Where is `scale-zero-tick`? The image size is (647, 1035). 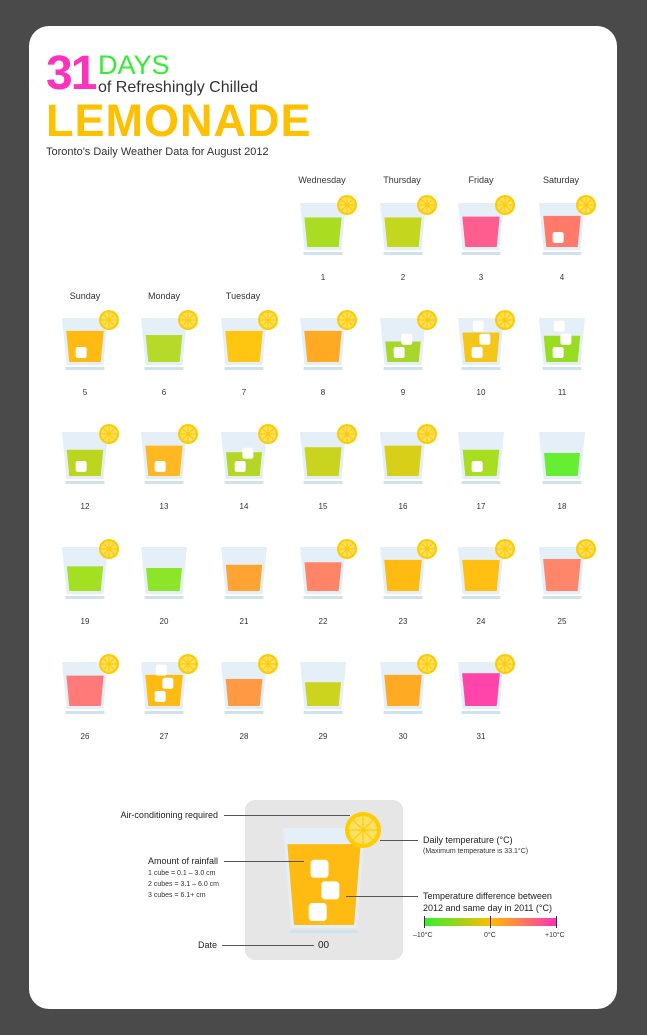
scale-zero-tick is located at coordinates (490, 922).